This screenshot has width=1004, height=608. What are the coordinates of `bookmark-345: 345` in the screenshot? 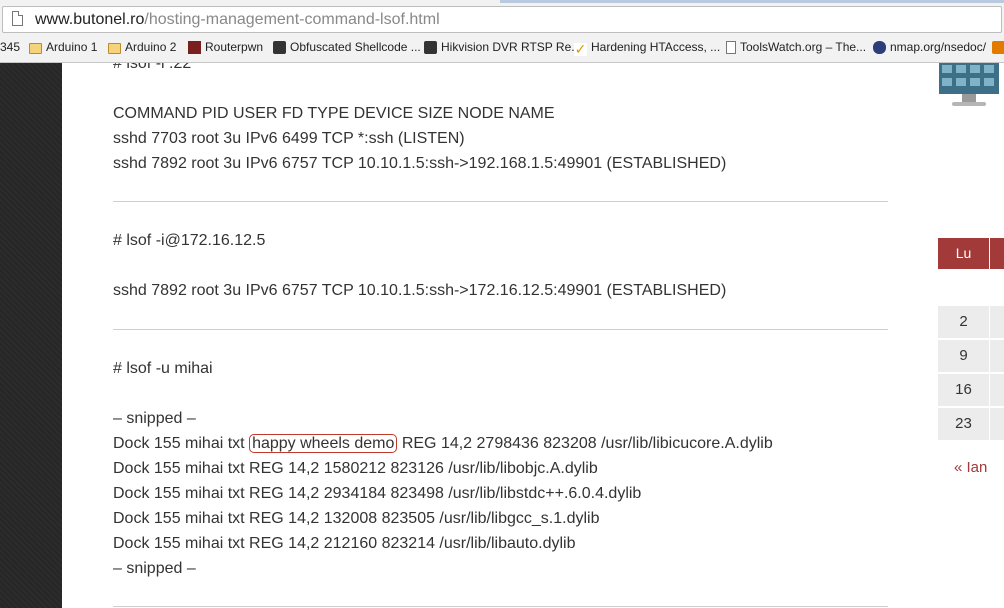 It's located at (10, 47).